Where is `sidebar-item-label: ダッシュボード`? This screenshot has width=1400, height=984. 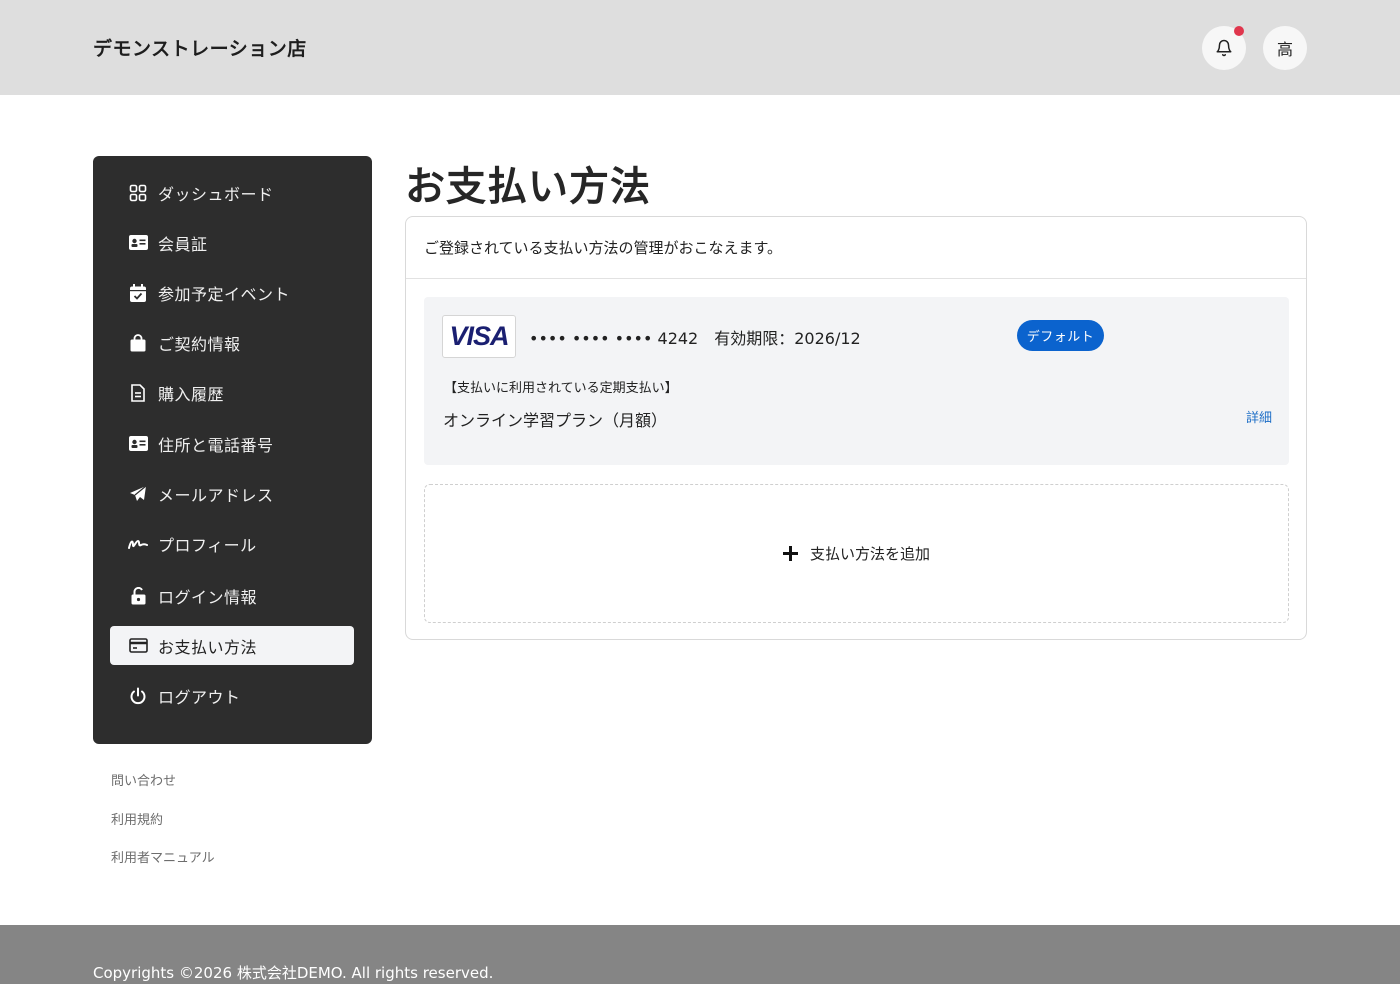
sidebar-item-label: ダッシュボード is located at coordinates (216, 194).